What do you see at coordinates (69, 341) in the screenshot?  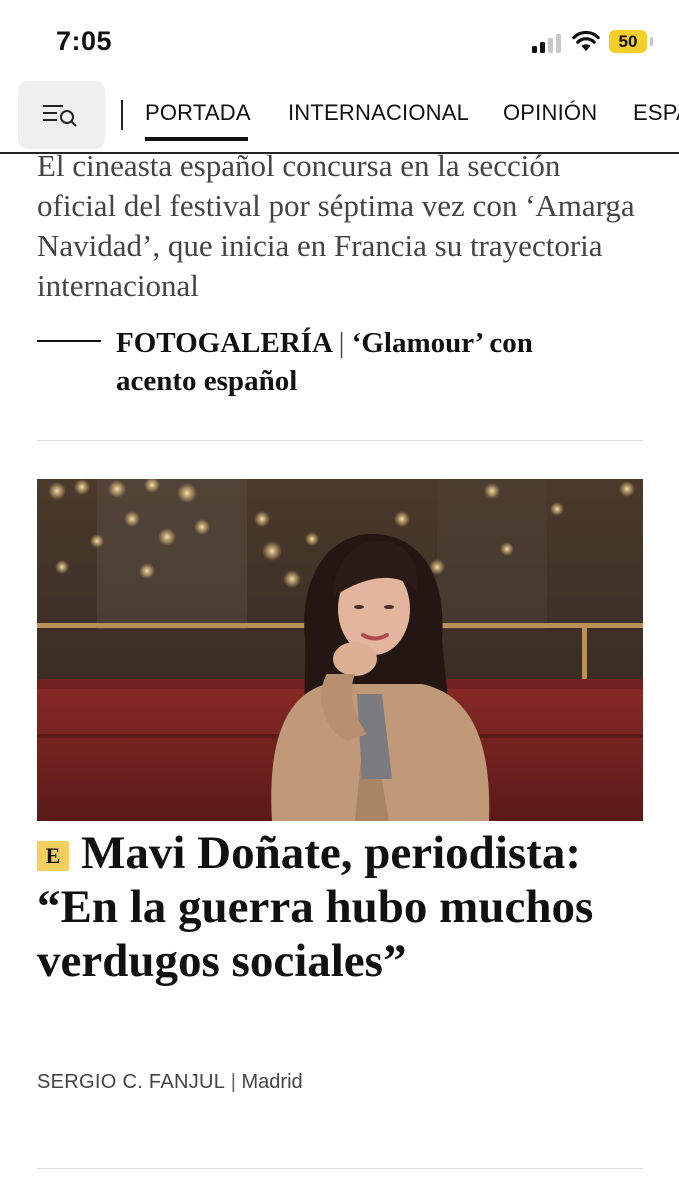 I see `related-dash` at bounding box center [69, 341].